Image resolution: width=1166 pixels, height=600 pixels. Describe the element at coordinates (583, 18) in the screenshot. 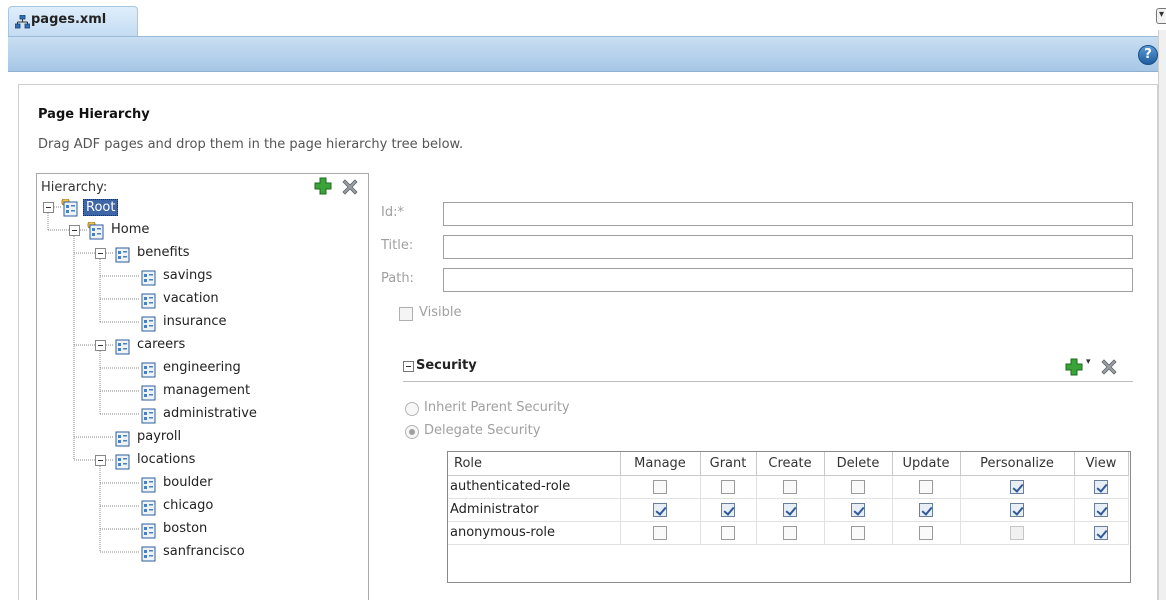

I see `editor-tab-bar: pages.xml ▾` at that location.